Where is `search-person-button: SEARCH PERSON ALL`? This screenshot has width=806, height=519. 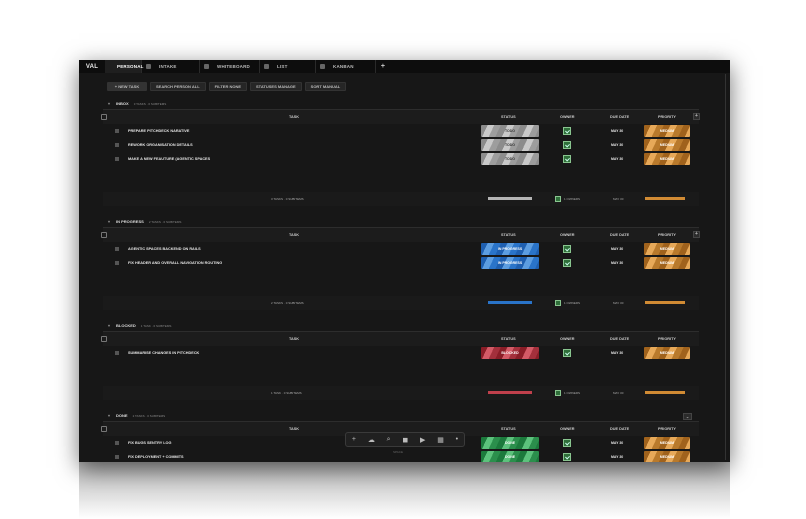
search-person-button: SEARCH PERSON ALL is located at coordinates (178, 86).